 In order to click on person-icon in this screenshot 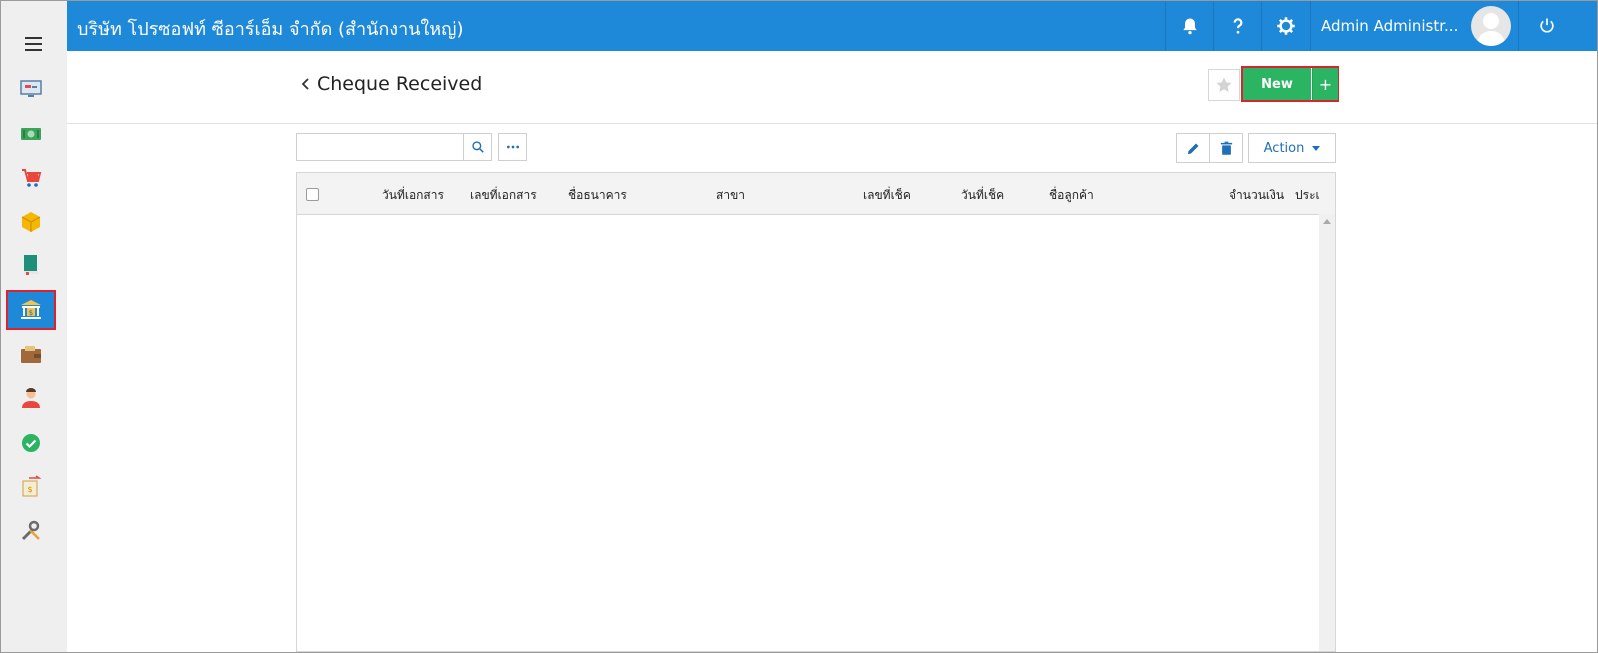, I will do `click(31, 398)`.